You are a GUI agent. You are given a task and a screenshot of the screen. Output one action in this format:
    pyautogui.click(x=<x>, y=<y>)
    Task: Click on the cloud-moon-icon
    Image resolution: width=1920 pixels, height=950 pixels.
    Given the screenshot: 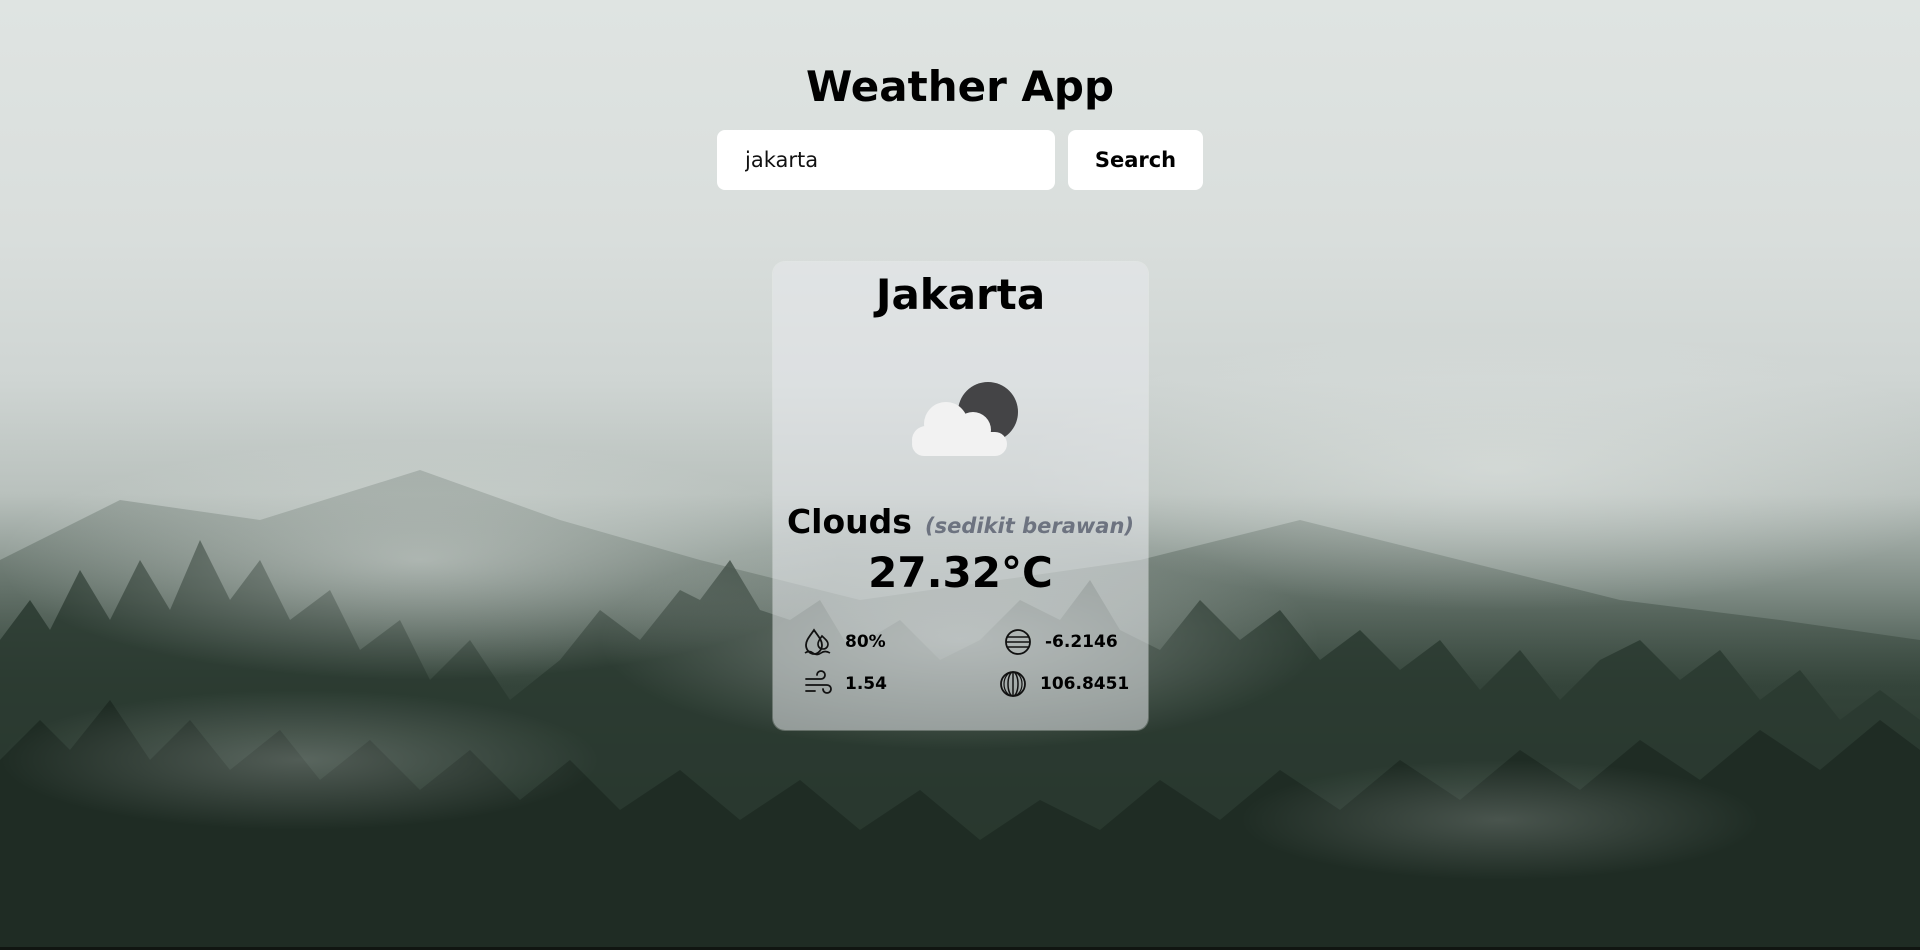 What is the action you would take?
    pyautogui.click(x=965, y=419)
    